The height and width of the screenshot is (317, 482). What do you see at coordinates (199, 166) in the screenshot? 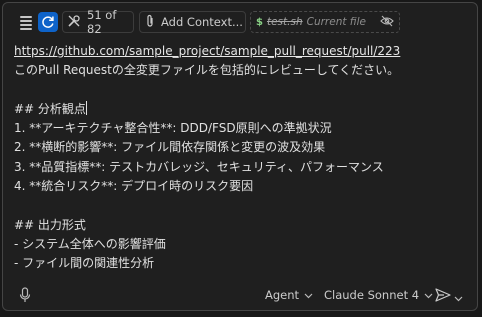
I see `prompt-line: 3. **品質指標**: テストカバレッジ、セキュリティ、パフォーマンス` at bounding box center [199, 166].